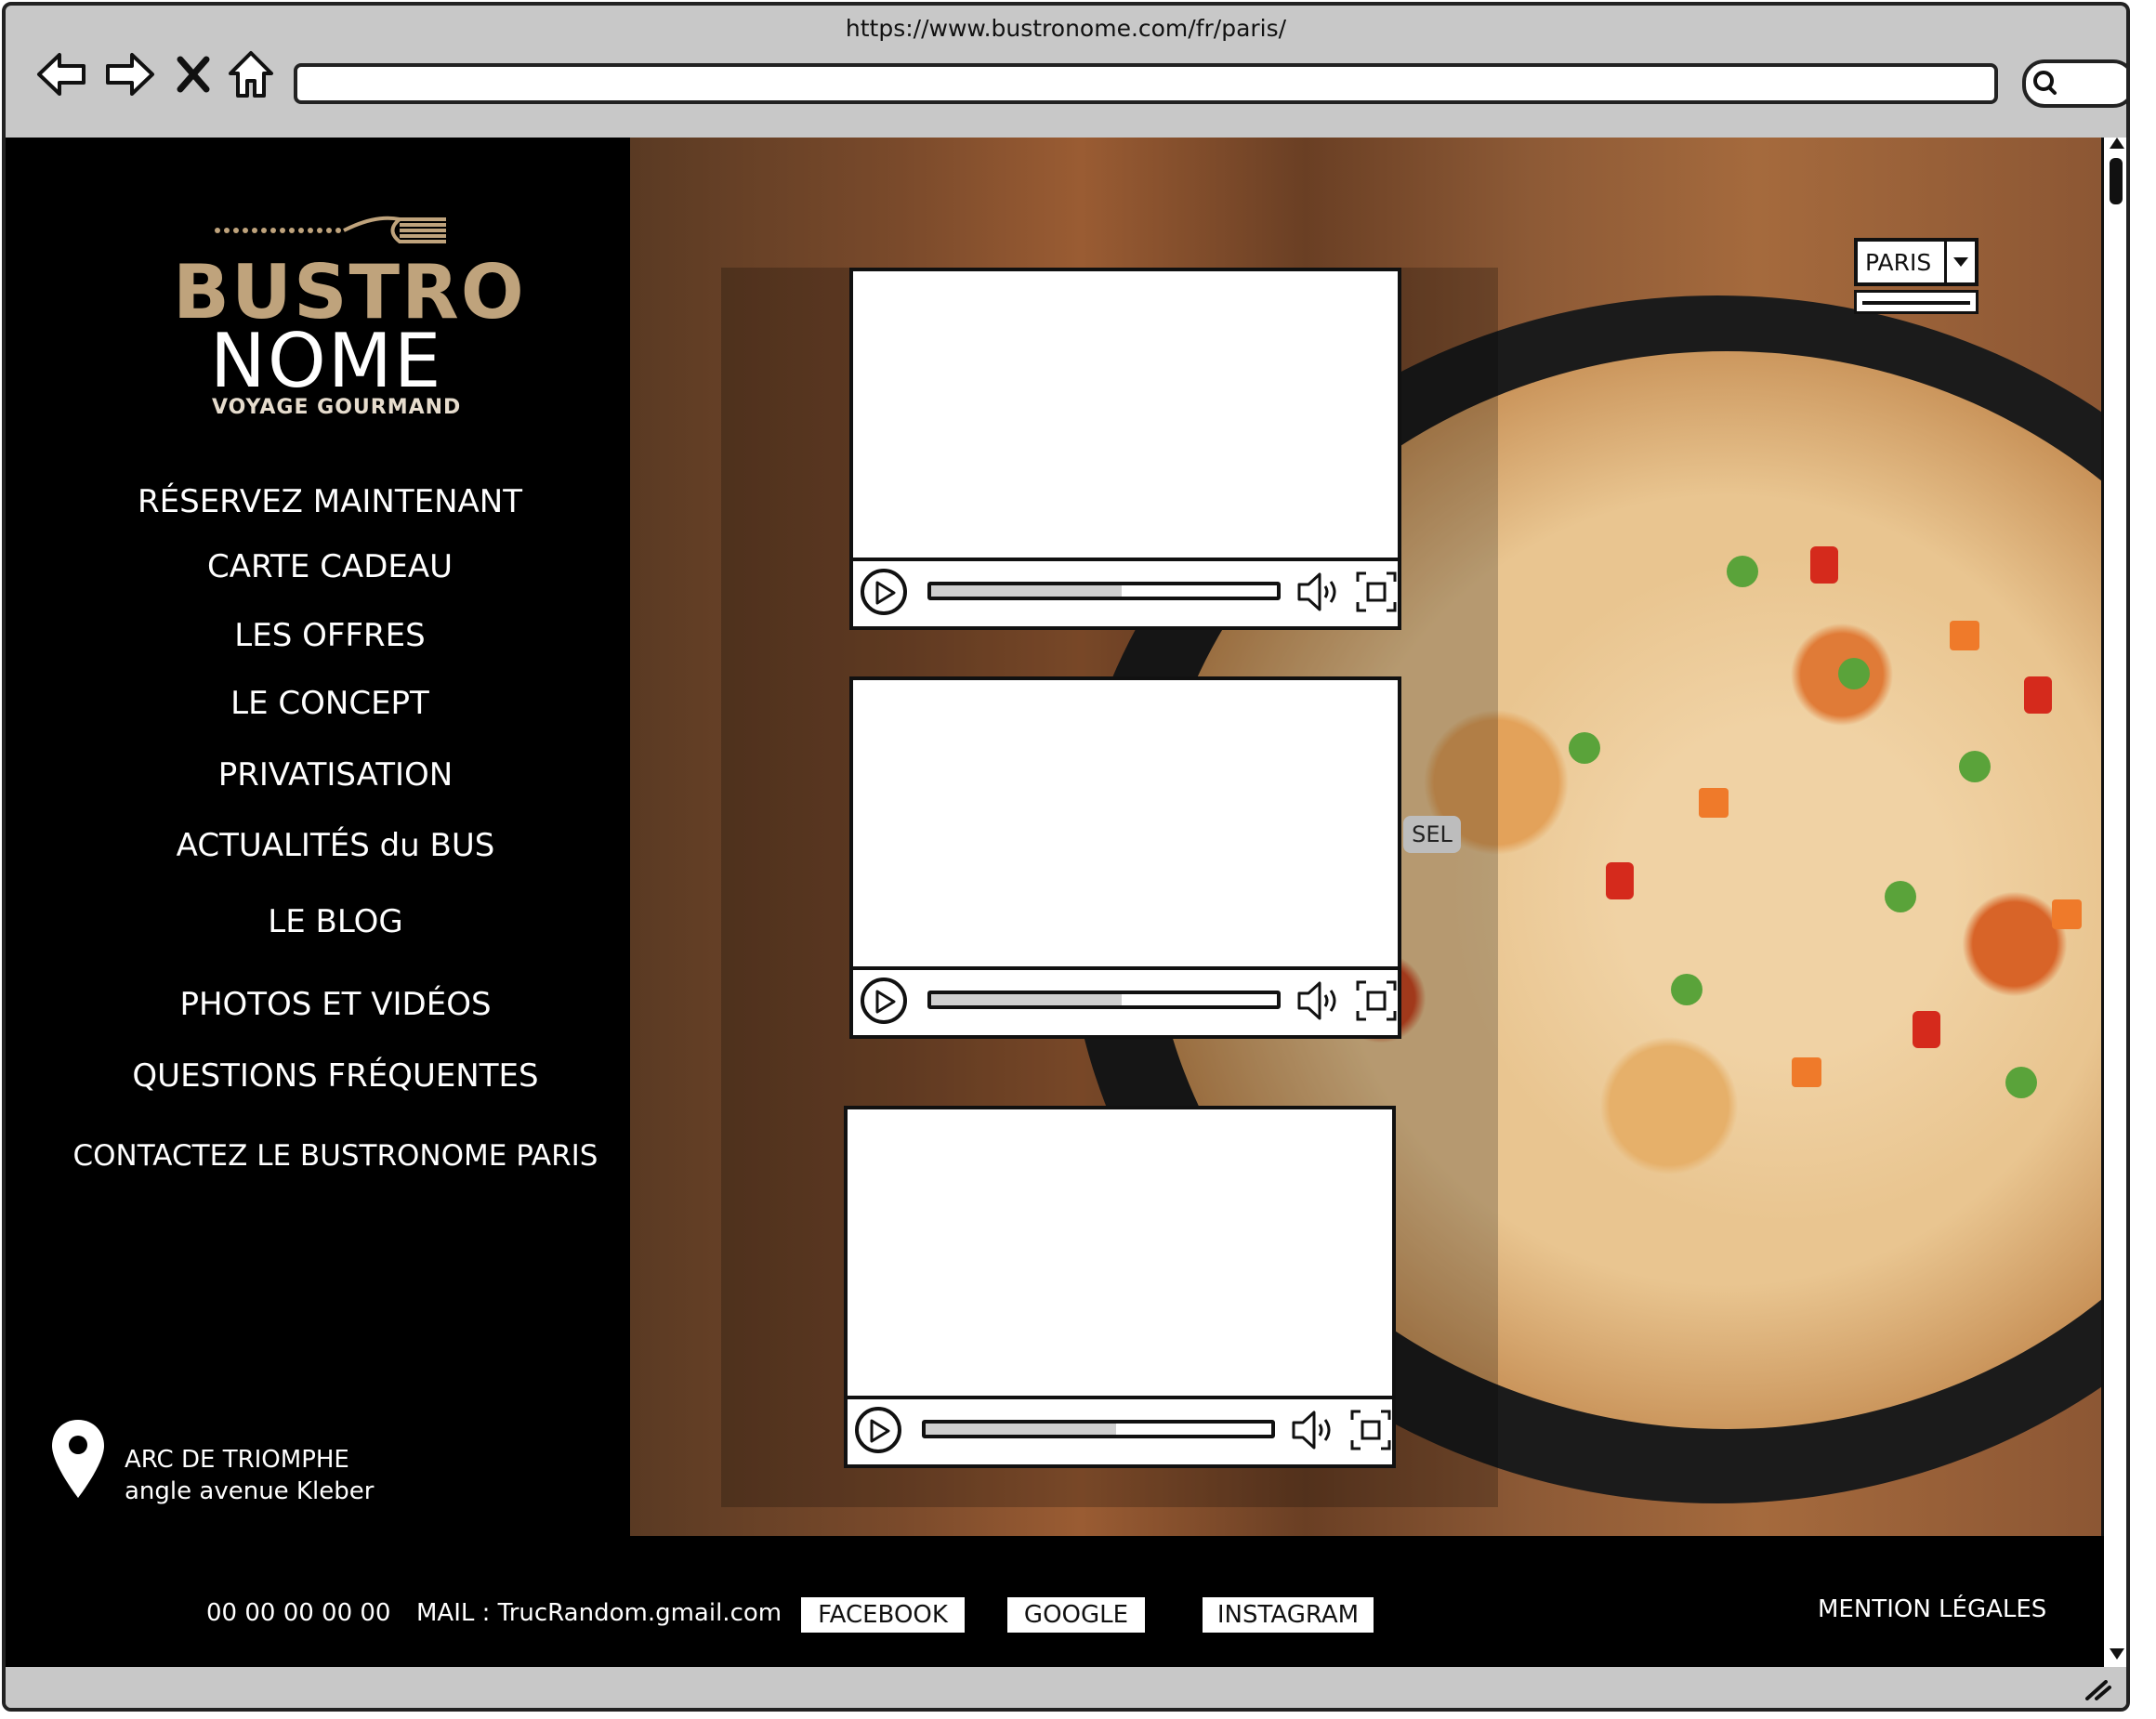 This screenshot has height=1719, width=2156. Describe the element at coordinates (78, 1459) in the screenshot. I see `location-pin-icon` at that location.